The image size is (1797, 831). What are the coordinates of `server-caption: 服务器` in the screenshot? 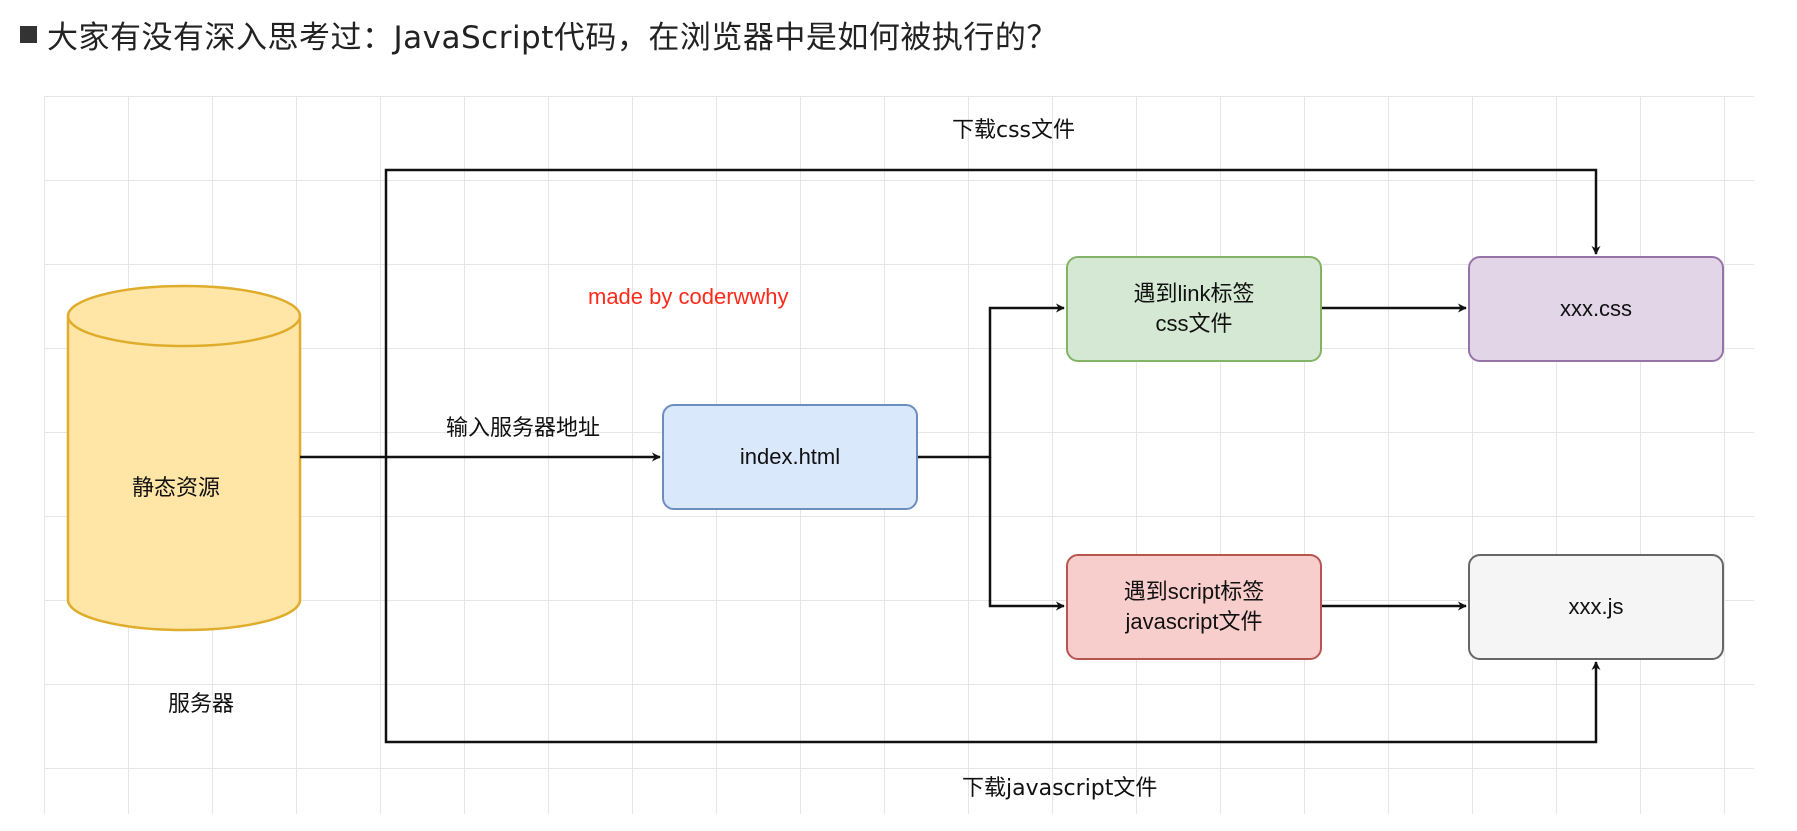 It's located at (201, 704).